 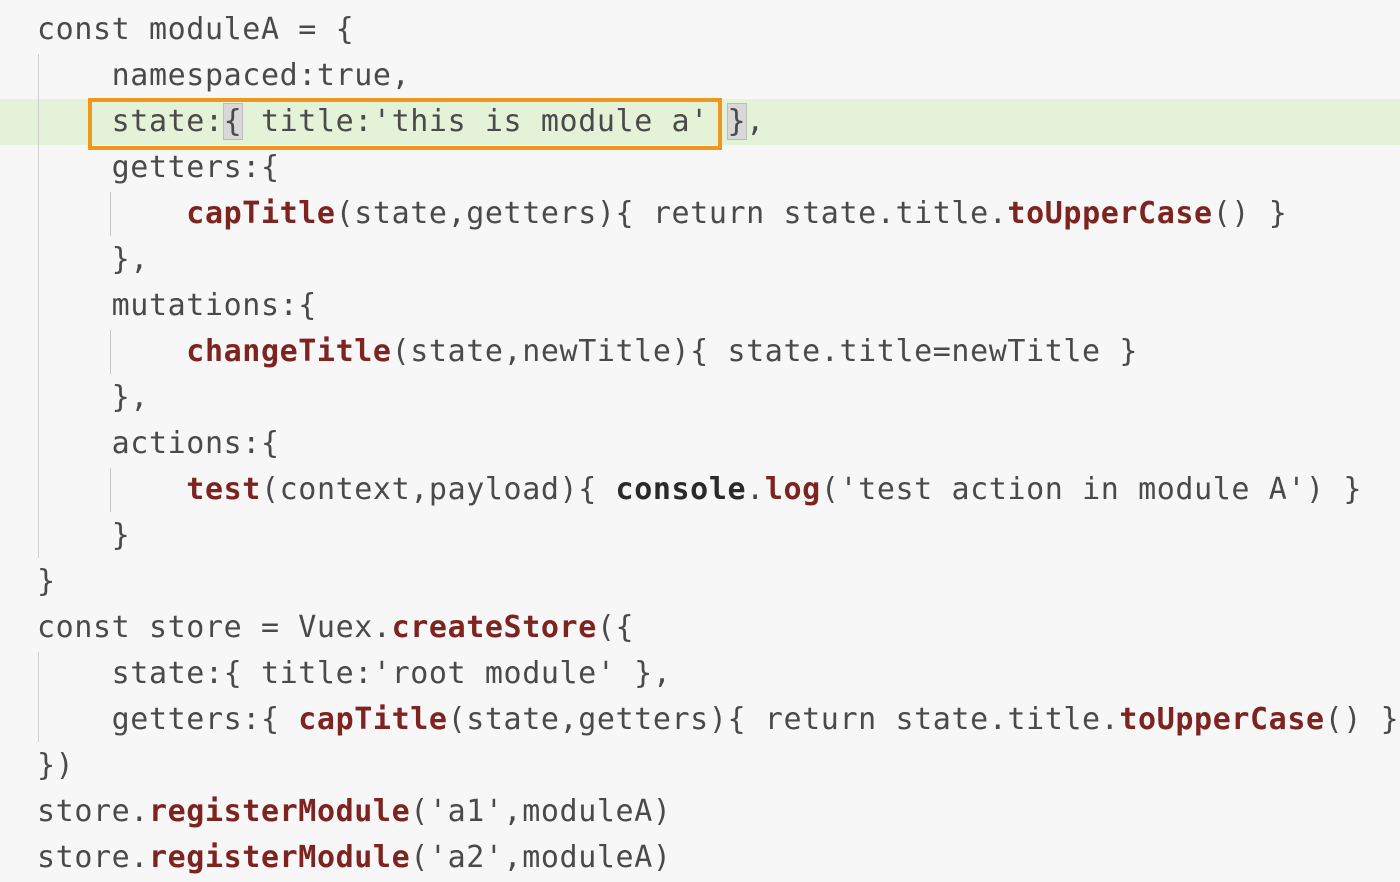 I want to click on code-line: store.registerModule('a1',moduleA), so click(x=700, y=812).